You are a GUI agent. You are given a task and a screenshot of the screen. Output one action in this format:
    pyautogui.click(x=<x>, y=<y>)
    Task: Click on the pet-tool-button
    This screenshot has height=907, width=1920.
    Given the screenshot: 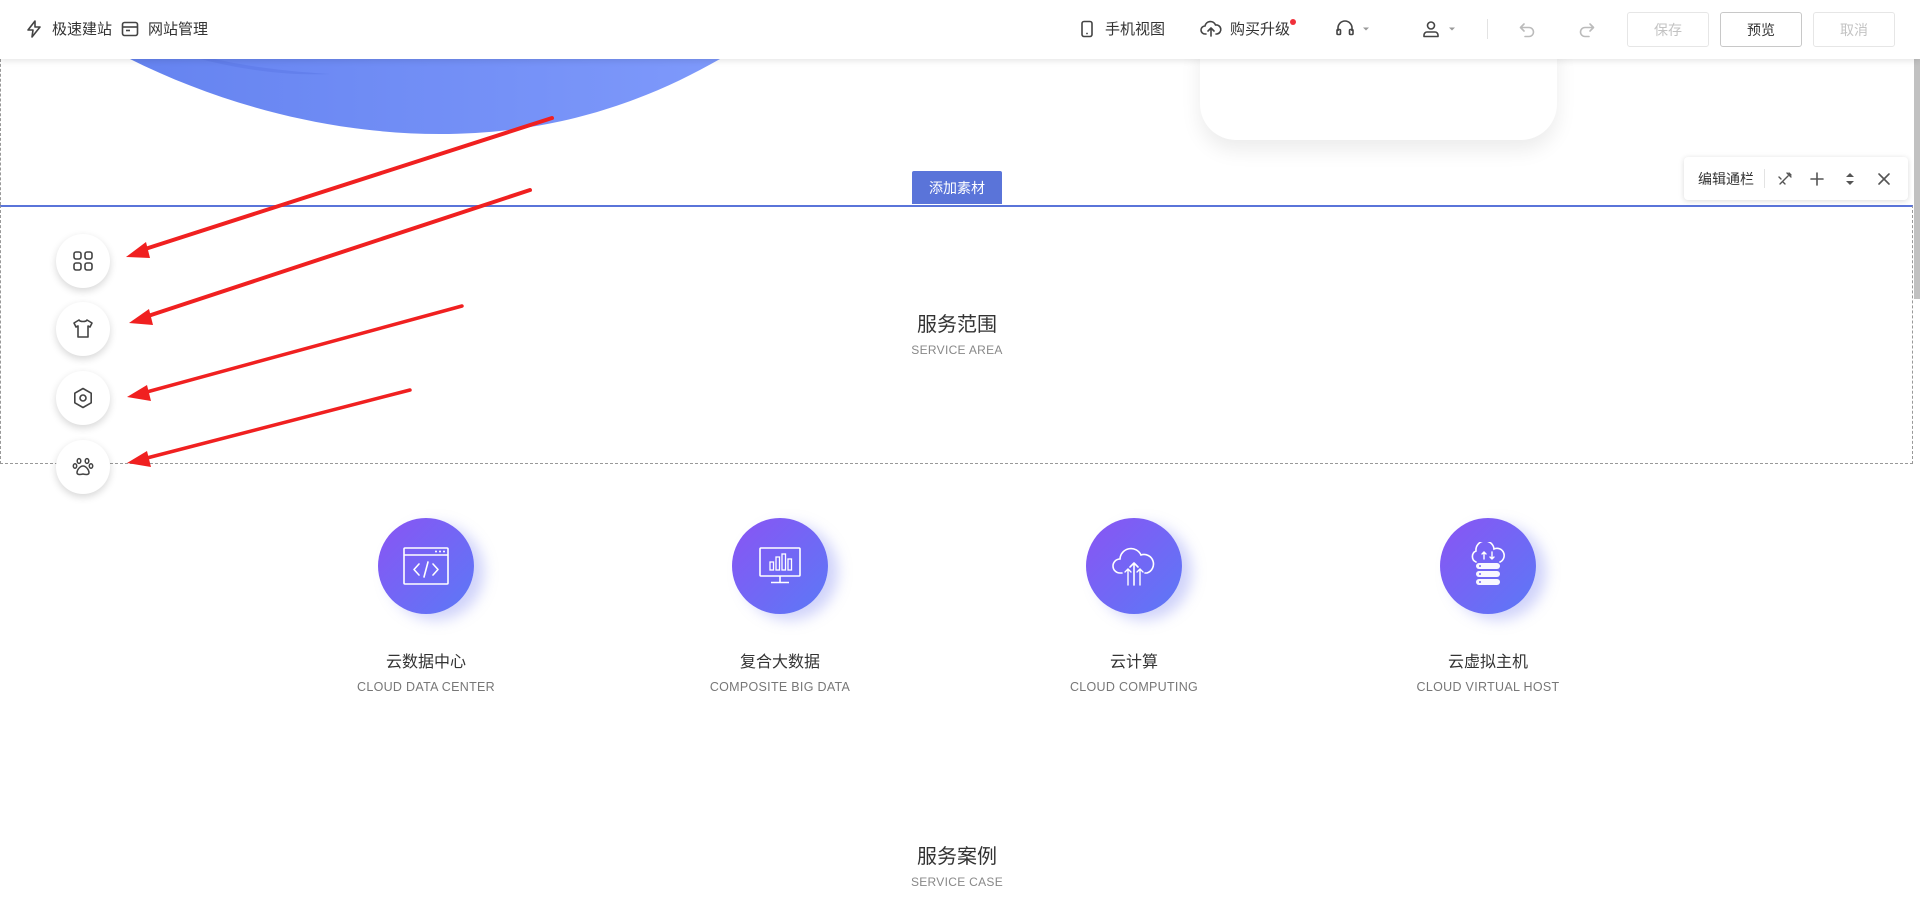 What is the action you would take?
    pyautogui.click(x=83, y=467)
    